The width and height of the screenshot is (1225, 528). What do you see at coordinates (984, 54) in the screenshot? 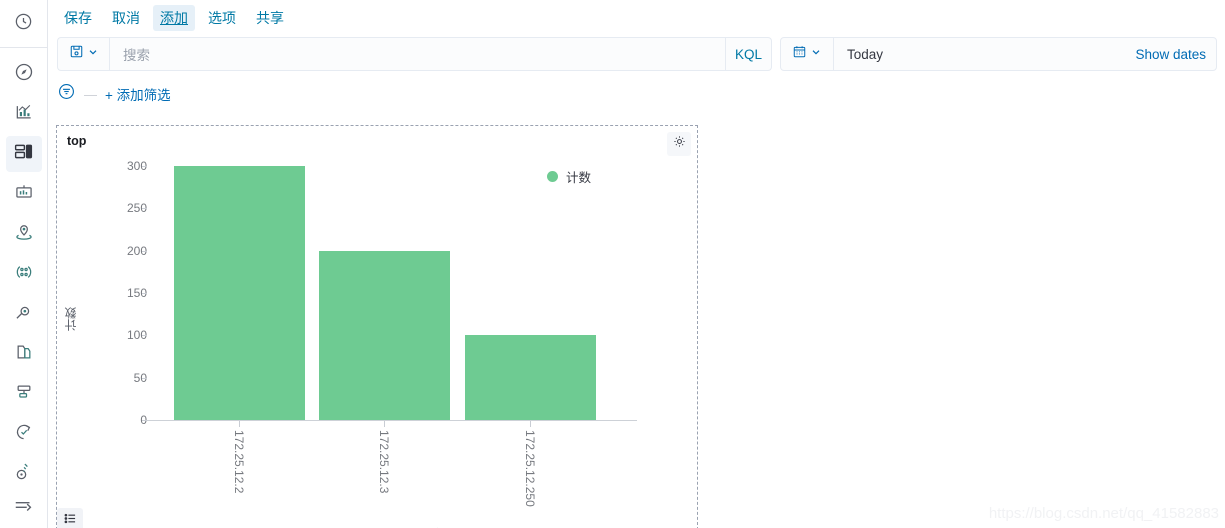
I see `date-range-value: Today` at bounding box center [984, 54].